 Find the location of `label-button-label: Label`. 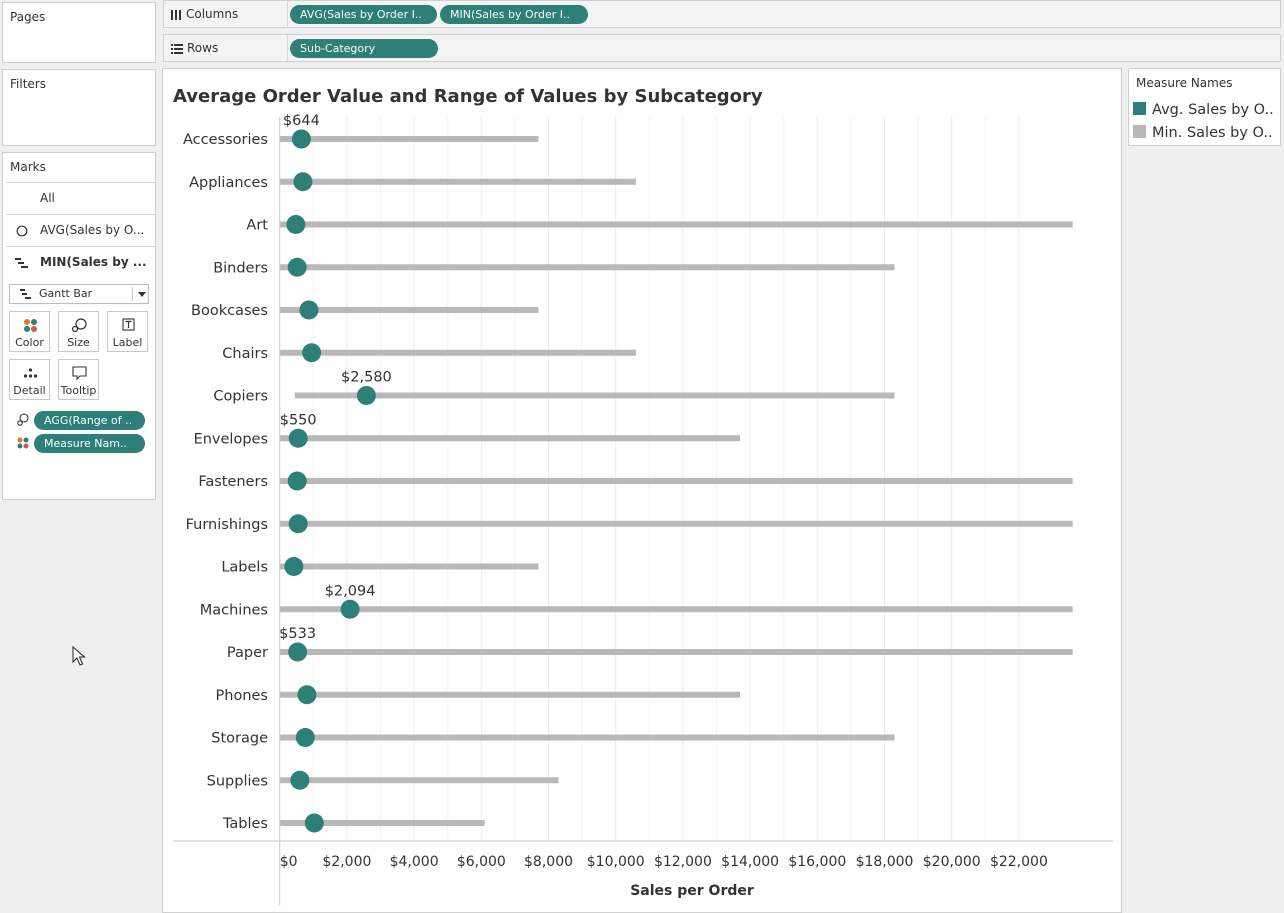

label-button-label: Label is located at coordinates (127, 342).